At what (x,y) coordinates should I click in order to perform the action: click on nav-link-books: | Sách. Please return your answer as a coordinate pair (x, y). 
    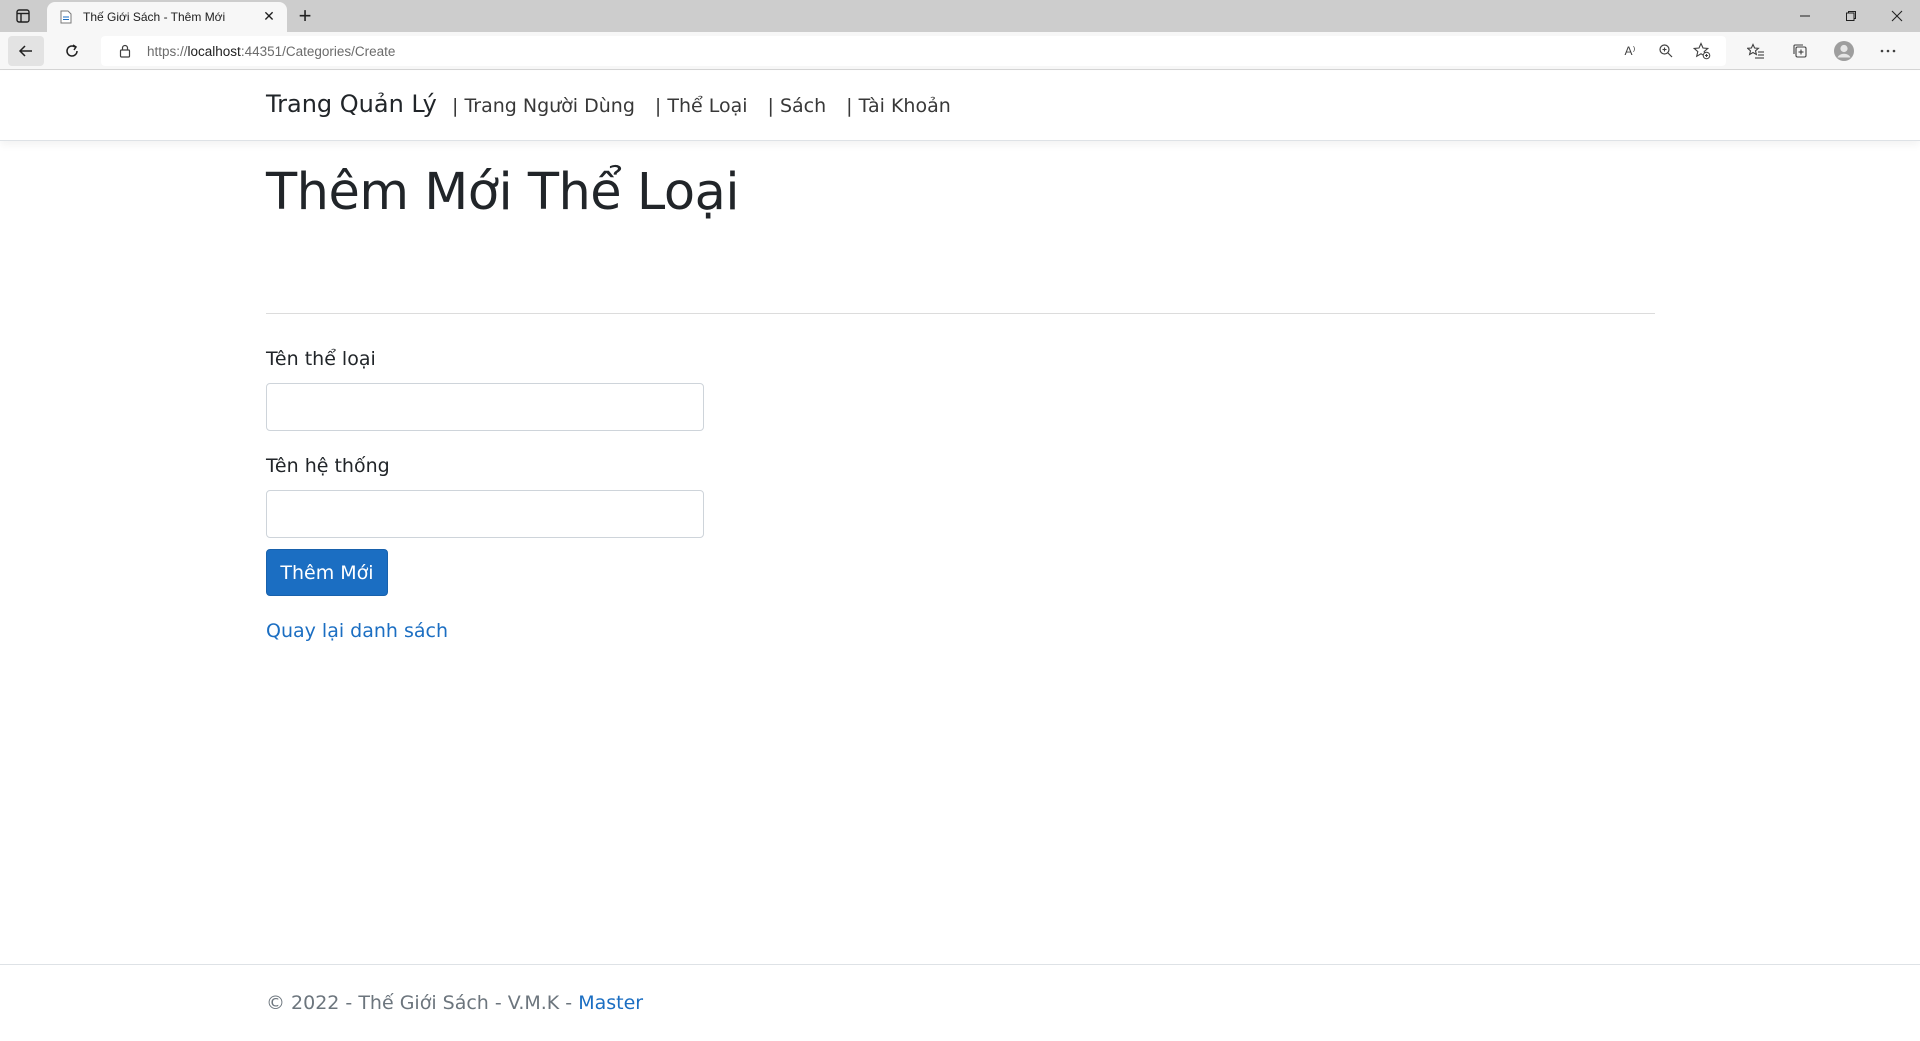
    Looking at the image, I should click on (797, 106).